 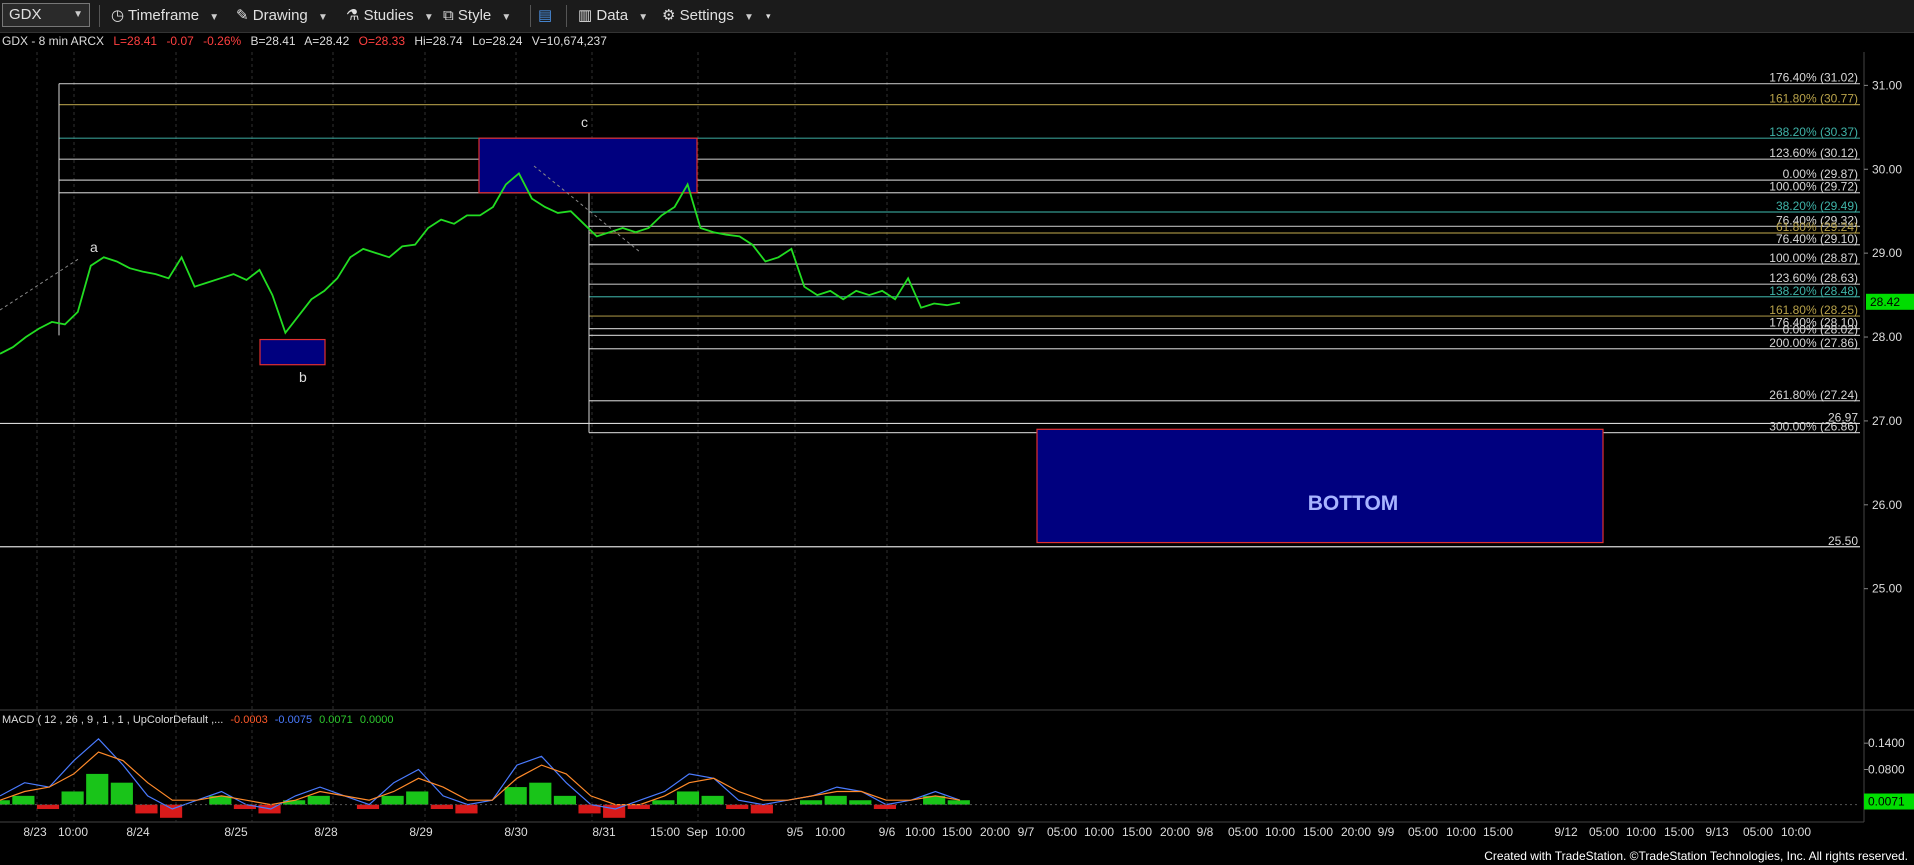 What do you see at coordinates (1887, 337) in the screenshot?
I see `price-tick-label: 28.00` at bounding box center [1887, 337].